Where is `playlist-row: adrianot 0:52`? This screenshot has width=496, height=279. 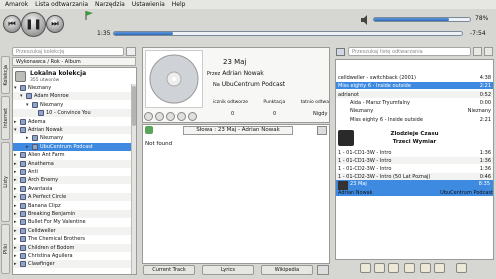 playlist-row: adrianot 0:52 is located at coordinates (414, 94).